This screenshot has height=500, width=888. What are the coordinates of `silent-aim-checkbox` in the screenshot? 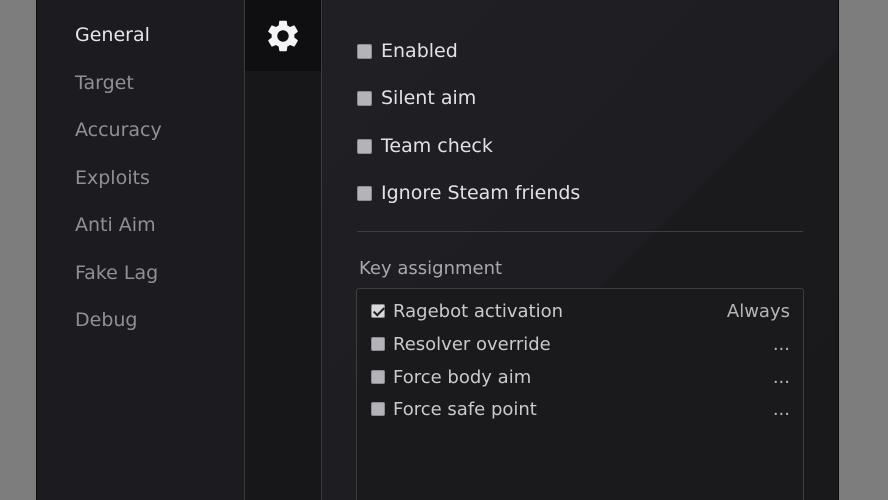 It's located at (364, 98).